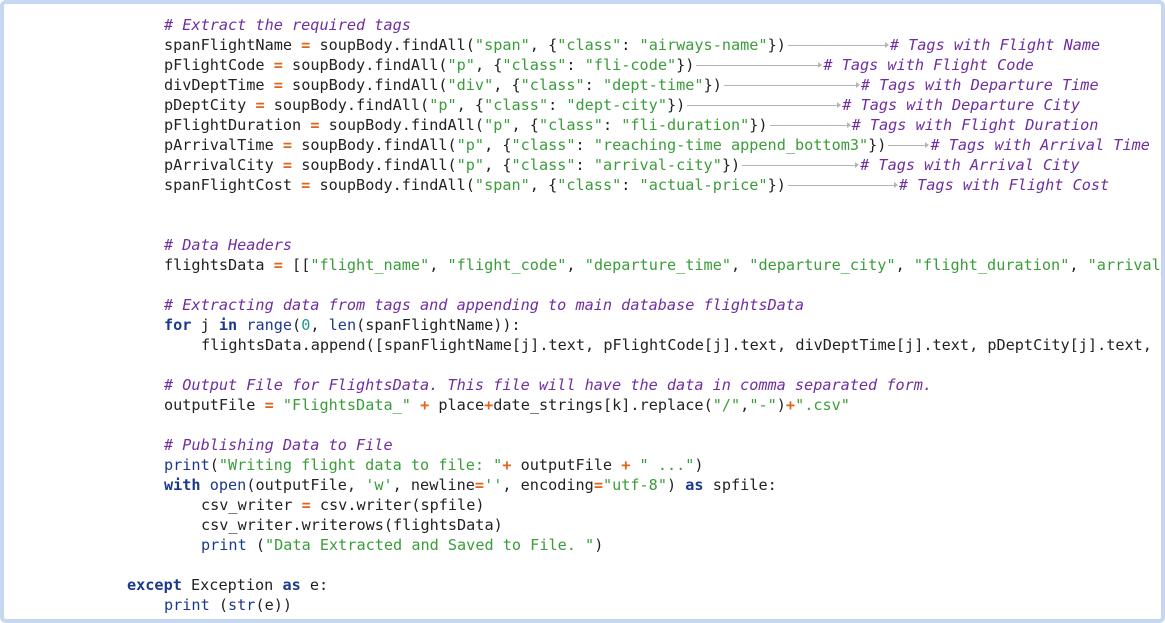 The image size is (1165, 623). What do you see at coordinates (634, 485) in the screenshot?
I see `string: "utf-8"` at bounding box center [634, 485].